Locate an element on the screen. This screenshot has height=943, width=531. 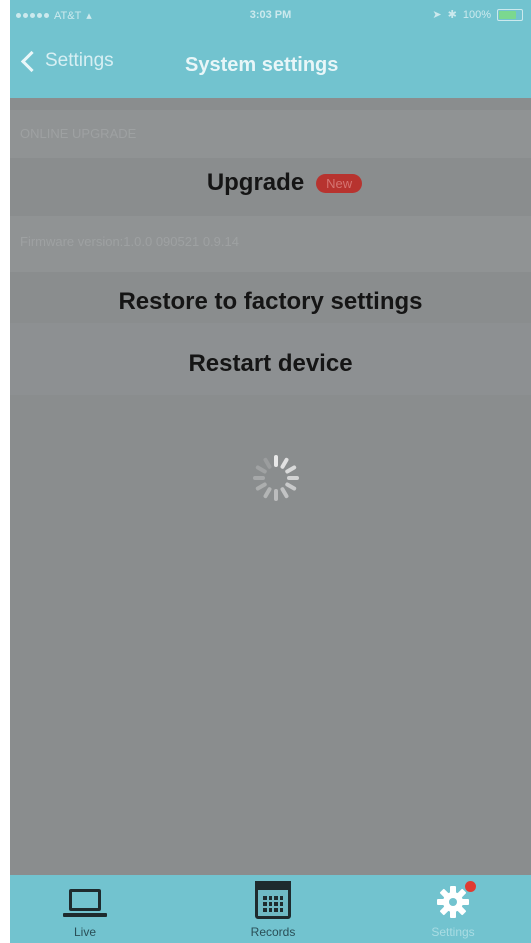
tab-settings: Settings is located at coordinates (453, 910).